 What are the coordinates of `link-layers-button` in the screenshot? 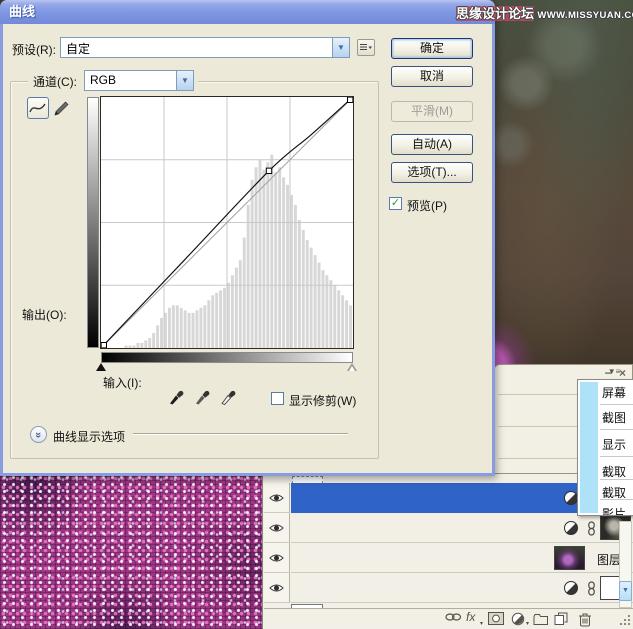 It's located at (453, 619).